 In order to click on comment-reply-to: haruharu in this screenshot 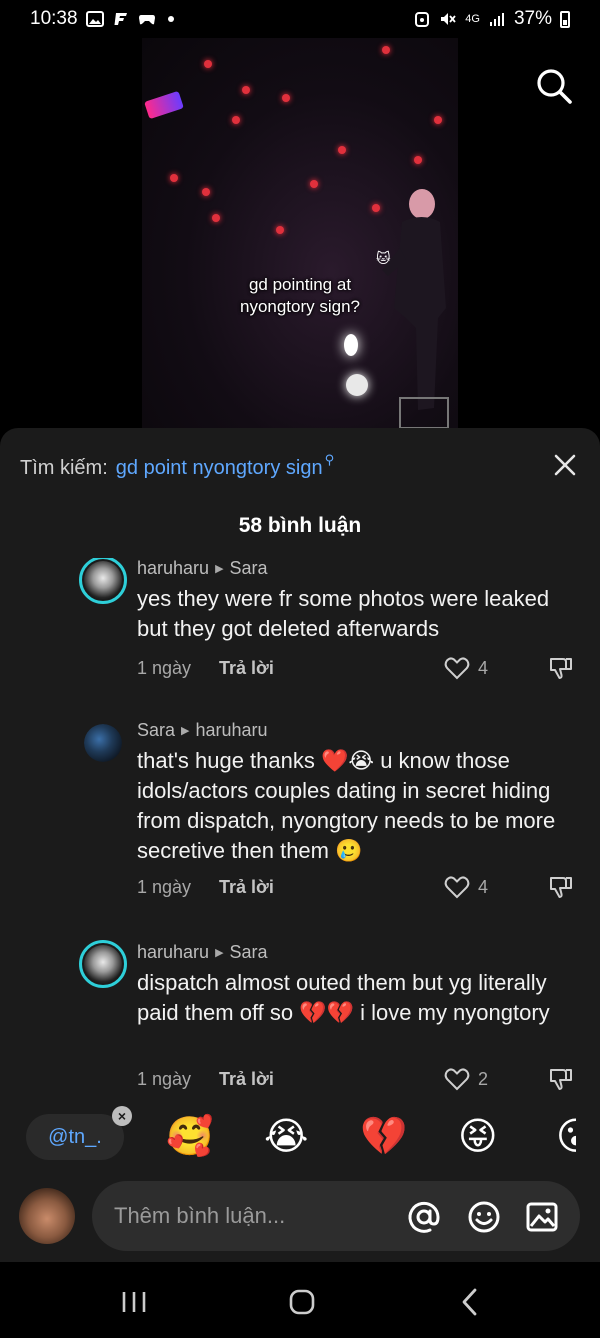, I will do `click(232, 730)`.